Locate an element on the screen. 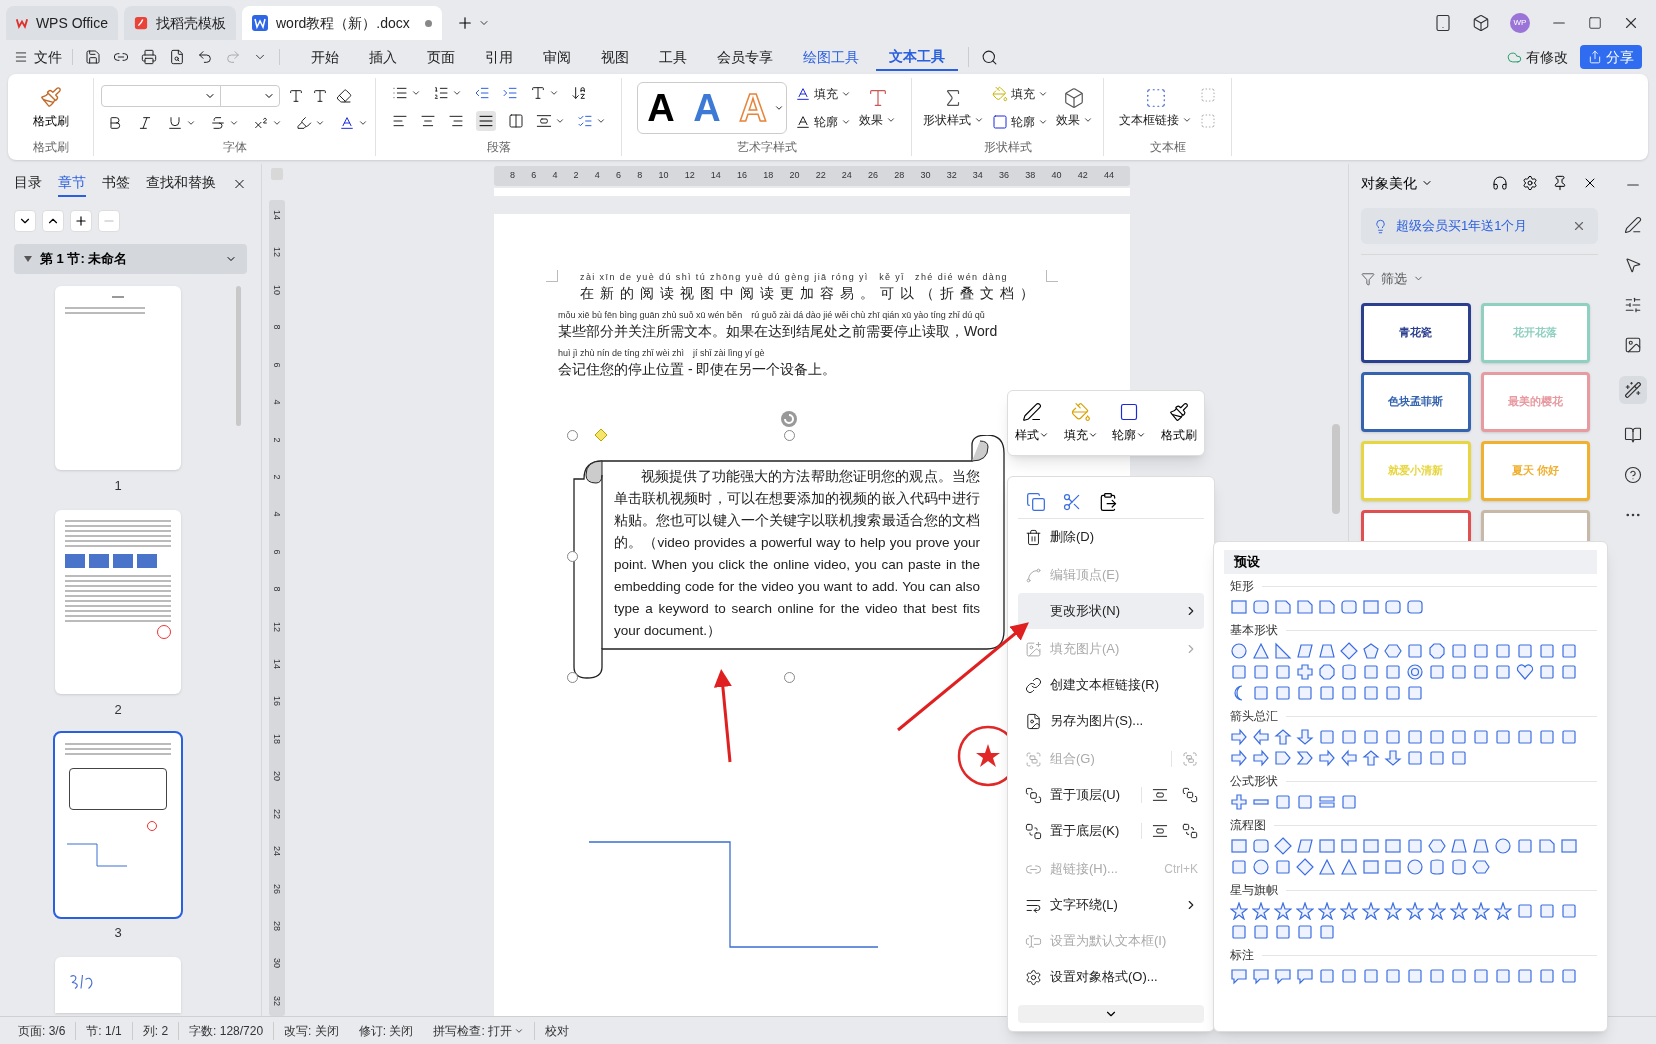 The height and width of the screenshot is (1044, 1656). menu-tab: 引用 is located at coordinates (499, 57).